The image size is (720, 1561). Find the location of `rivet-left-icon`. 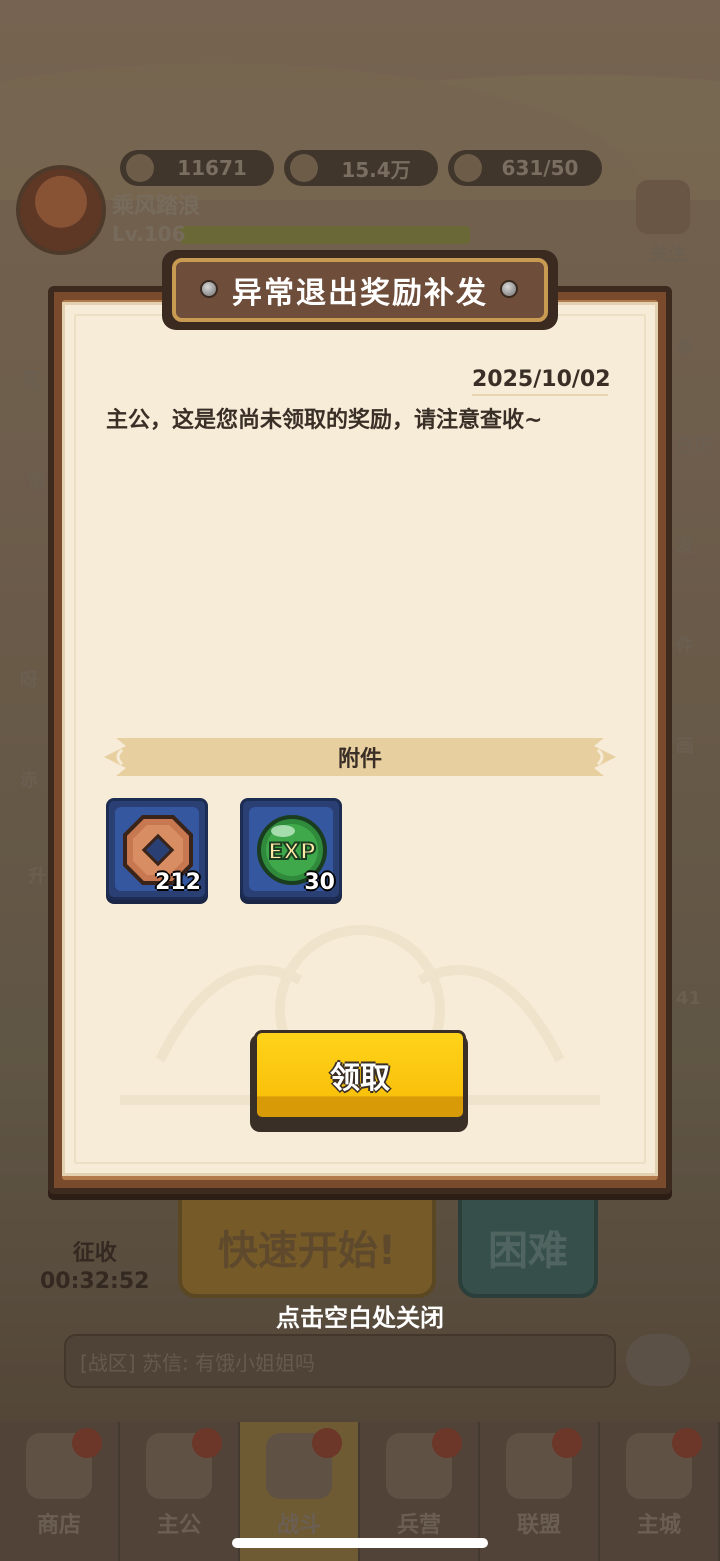

rivet-left-icon is located at coordinates (209, 289).